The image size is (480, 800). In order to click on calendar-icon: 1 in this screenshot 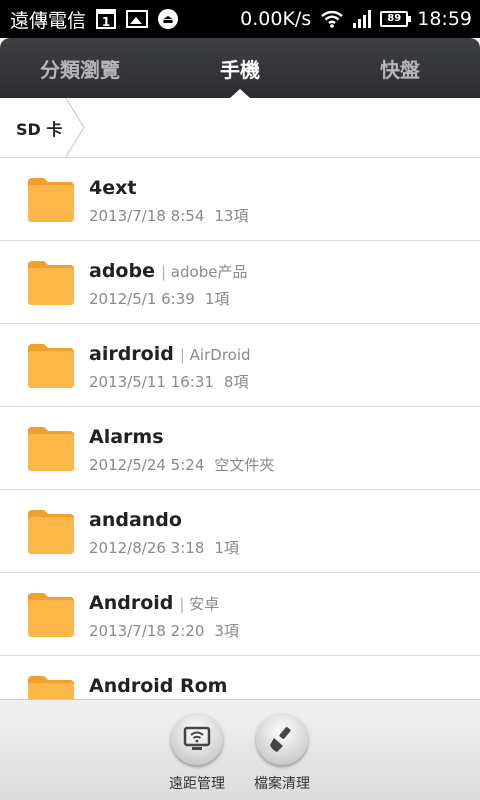, I will do `click(106, 19)`.